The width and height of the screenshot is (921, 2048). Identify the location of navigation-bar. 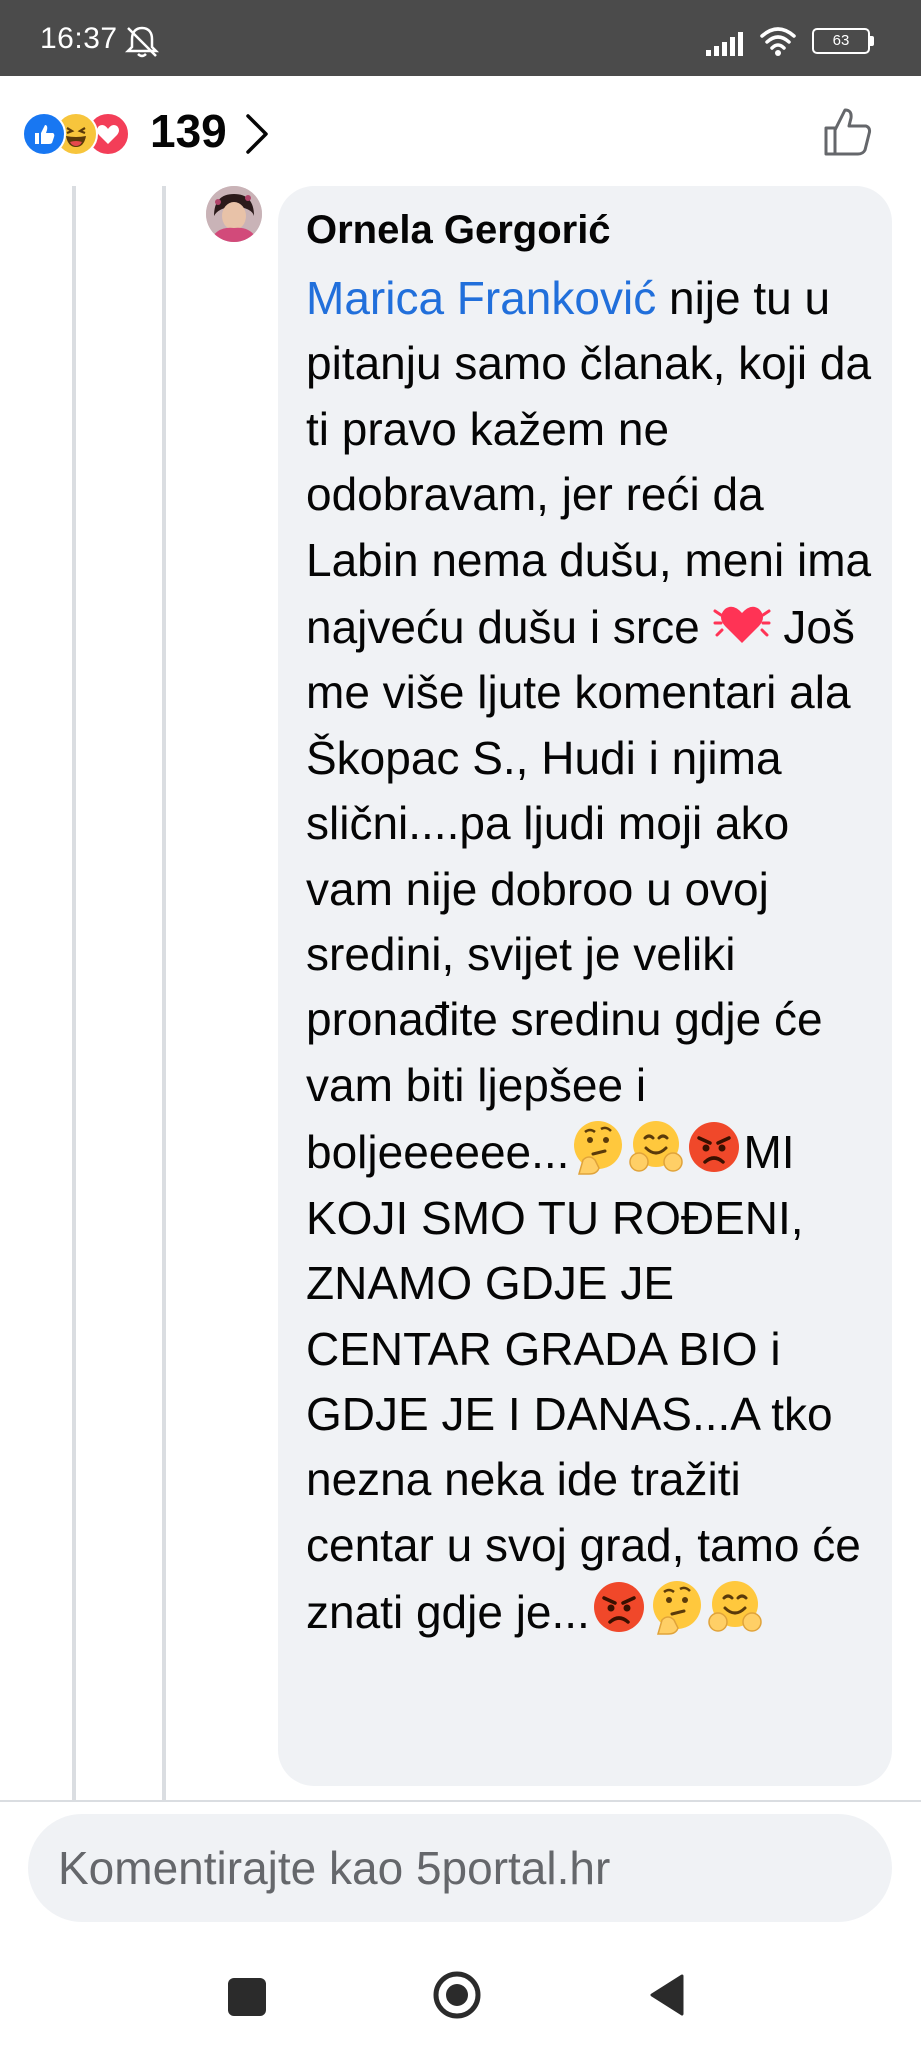
(460, 1994).